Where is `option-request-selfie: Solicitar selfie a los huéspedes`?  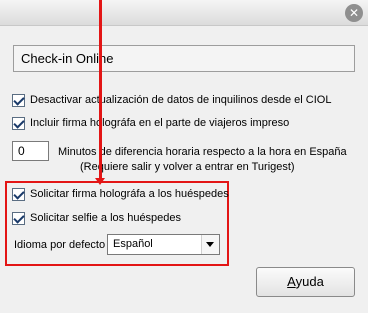 option-request-selfie: Solicitar selfie a los huéspedes is located at coordinates (96, 218).